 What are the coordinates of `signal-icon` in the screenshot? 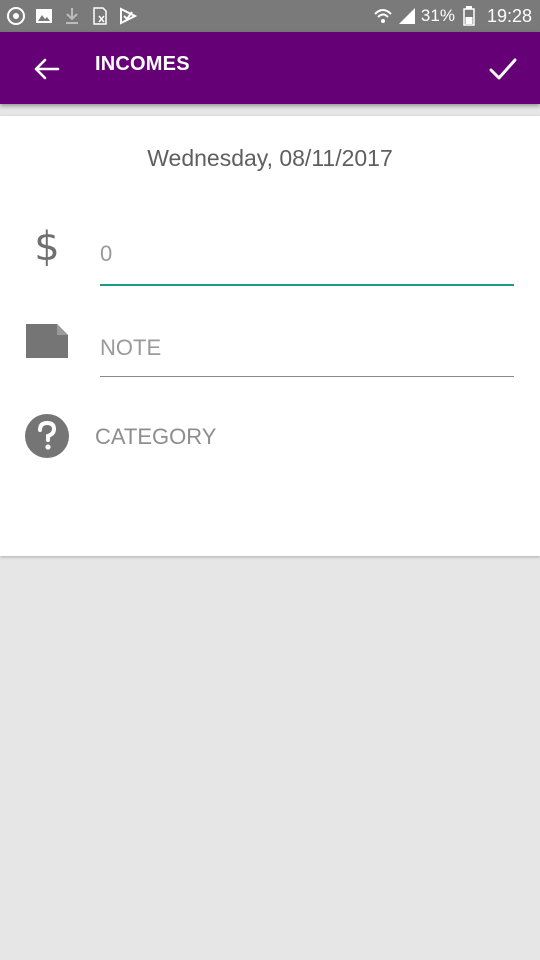 It's located at (407, 16).